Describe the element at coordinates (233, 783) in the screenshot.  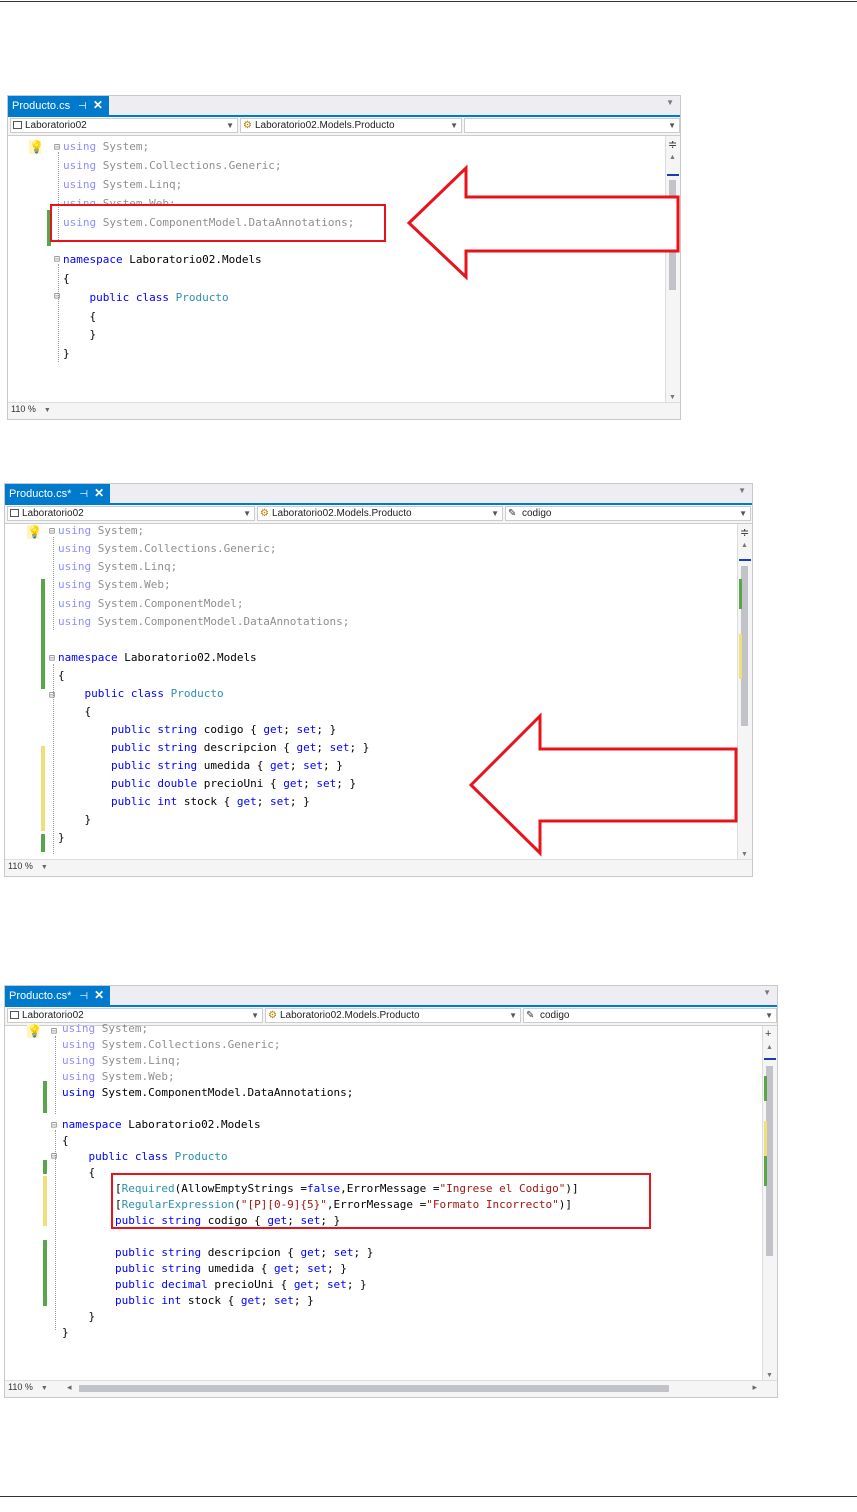
I see `code-line: public double precioUni { get; set; }` at that location.